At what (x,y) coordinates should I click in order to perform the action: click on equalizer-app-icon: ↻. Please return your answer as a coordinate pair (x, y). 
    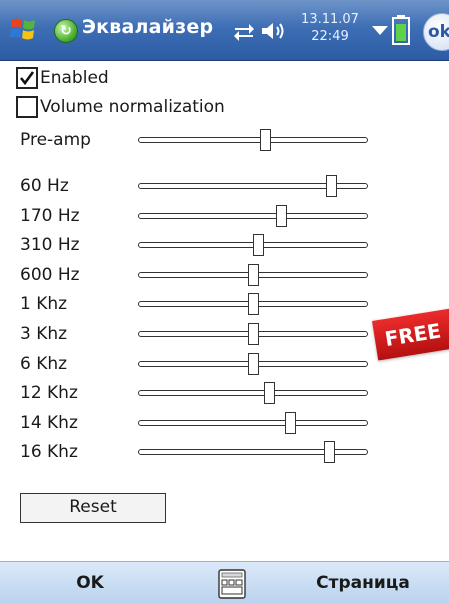
    Looking at the image, I should click on (66, 31).